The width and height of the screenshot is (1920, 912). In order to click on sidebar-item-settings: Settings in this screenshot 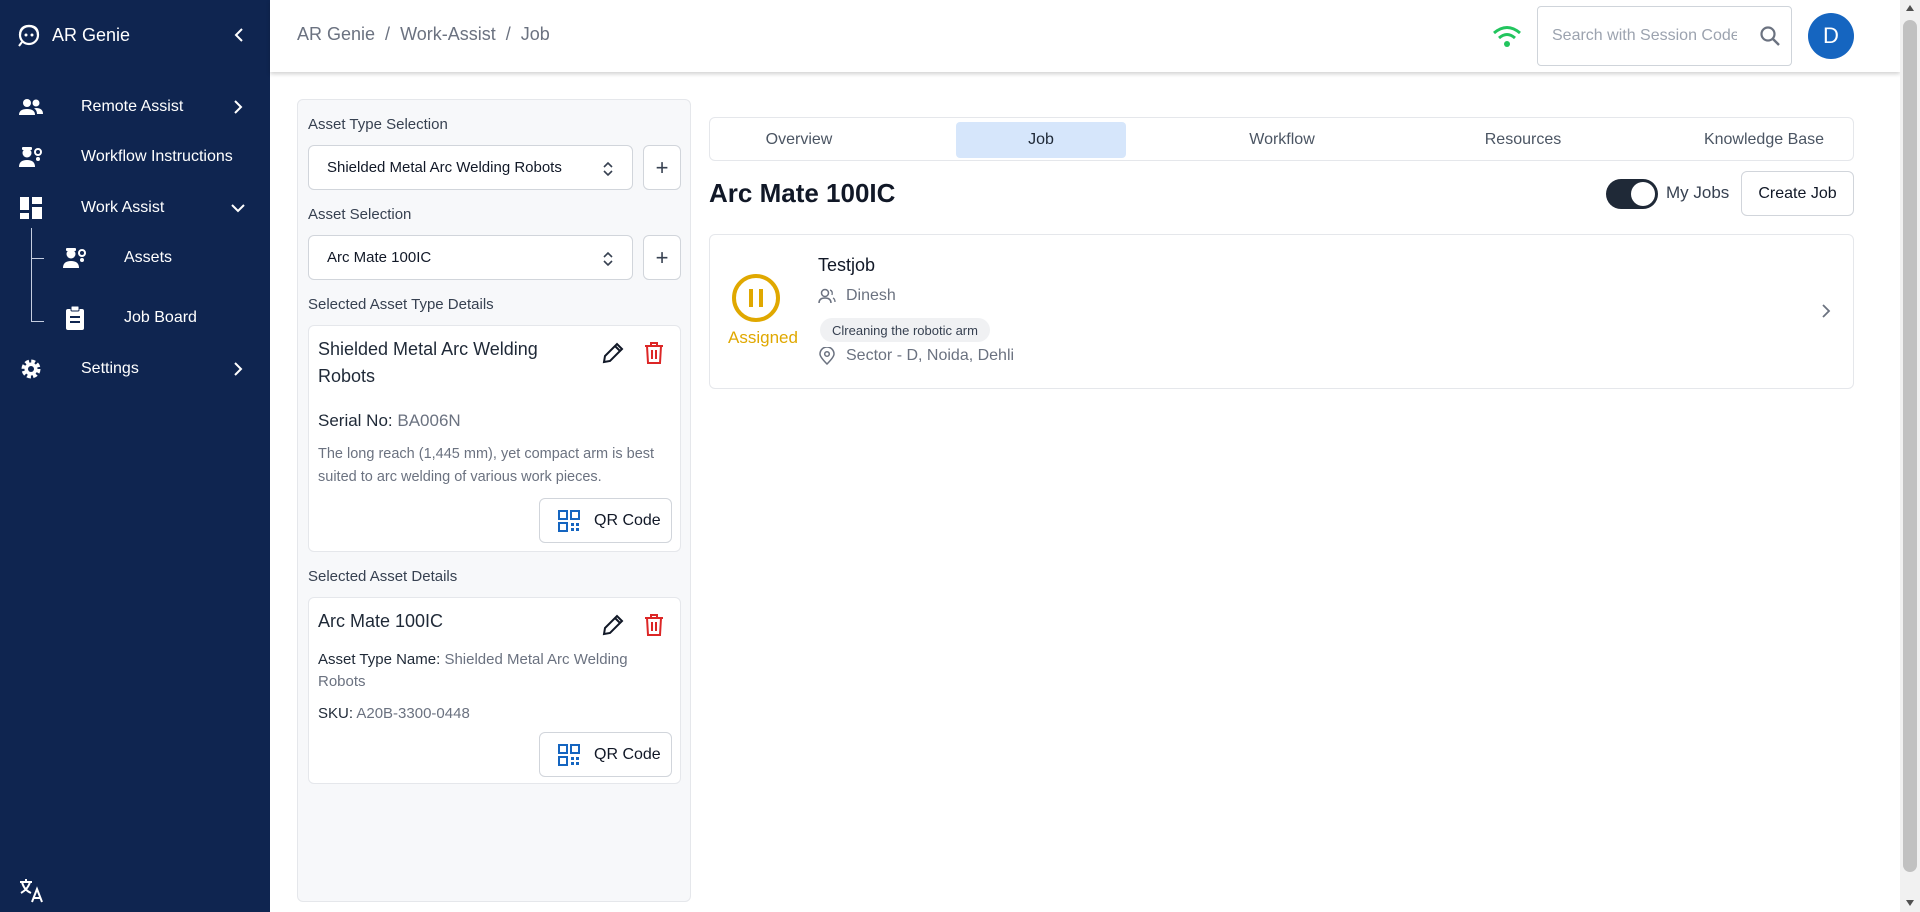, I will do `click(135, 369)`.